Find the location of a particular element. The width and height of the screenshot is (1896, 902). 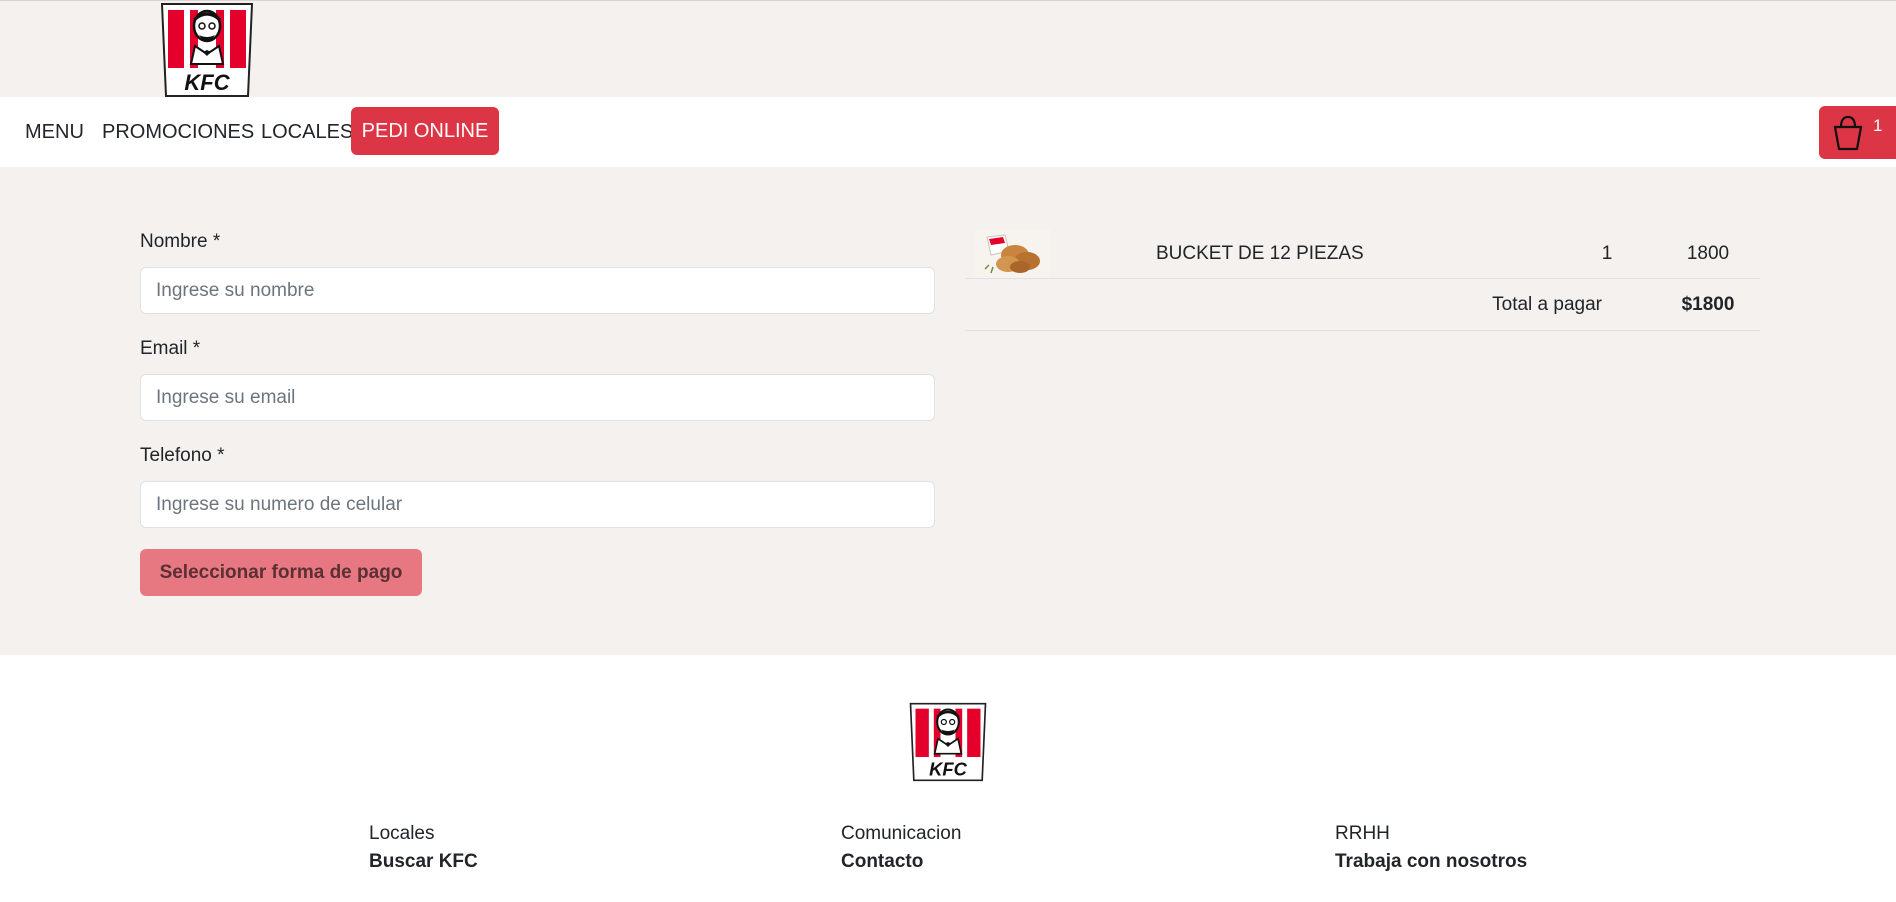

buscar-kfc-link: Buscar KFC is located at coordinates (423, 862).